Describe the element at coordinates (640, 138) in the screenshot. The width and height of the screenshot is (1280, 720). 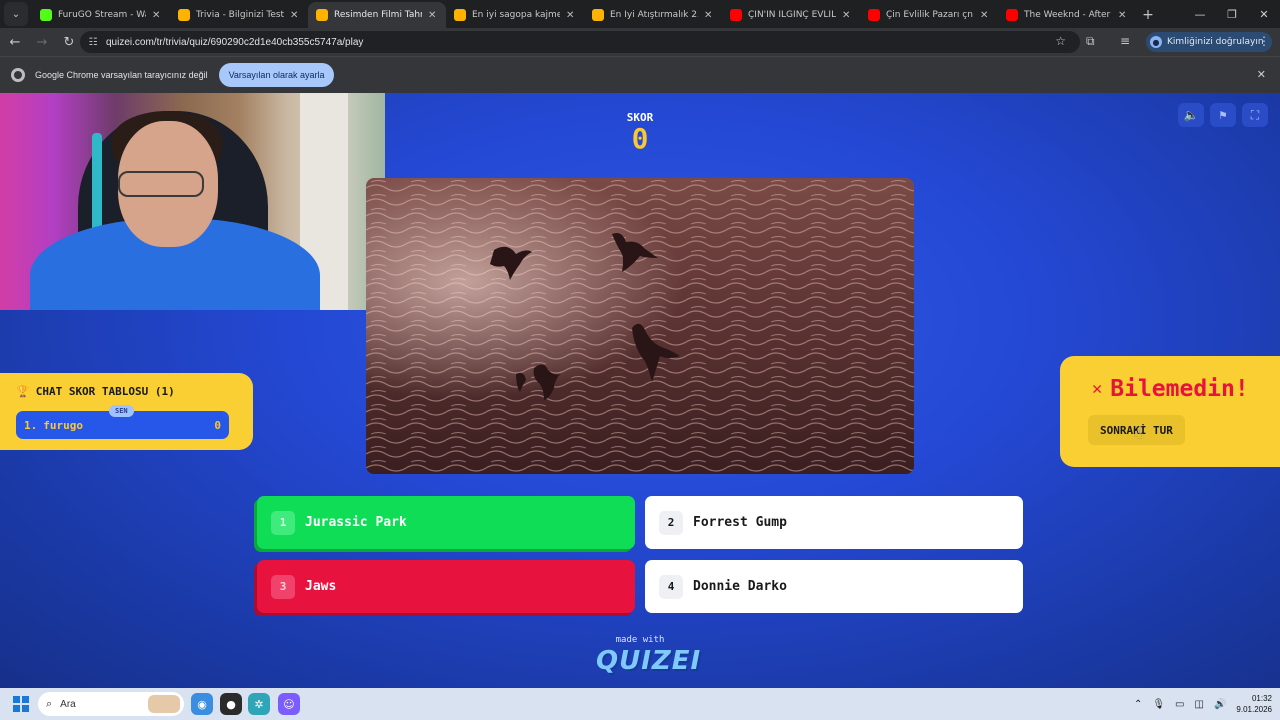
I see `score-value: 0` at that location.